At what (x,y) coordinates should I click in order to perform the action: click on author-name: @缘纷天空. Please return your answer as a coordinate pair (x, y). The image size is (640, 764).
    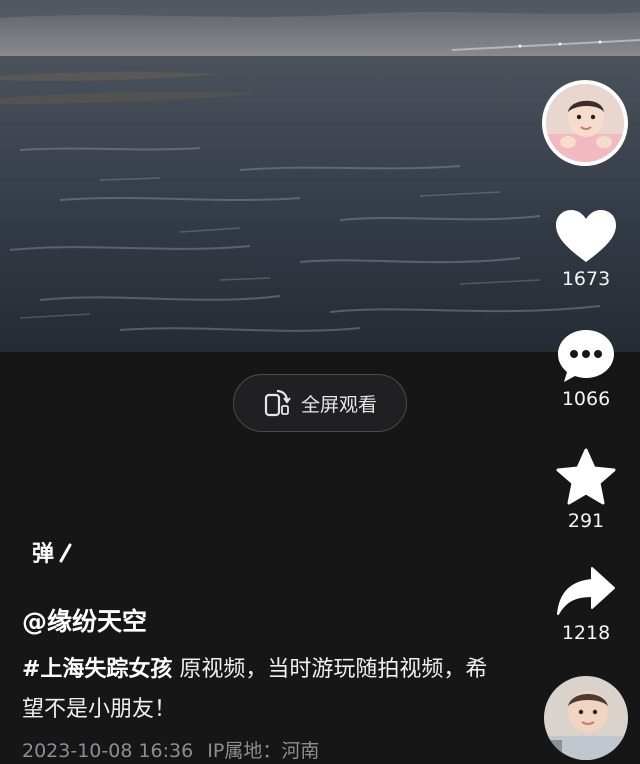
    Looking at the image, I should click on (84, 620).